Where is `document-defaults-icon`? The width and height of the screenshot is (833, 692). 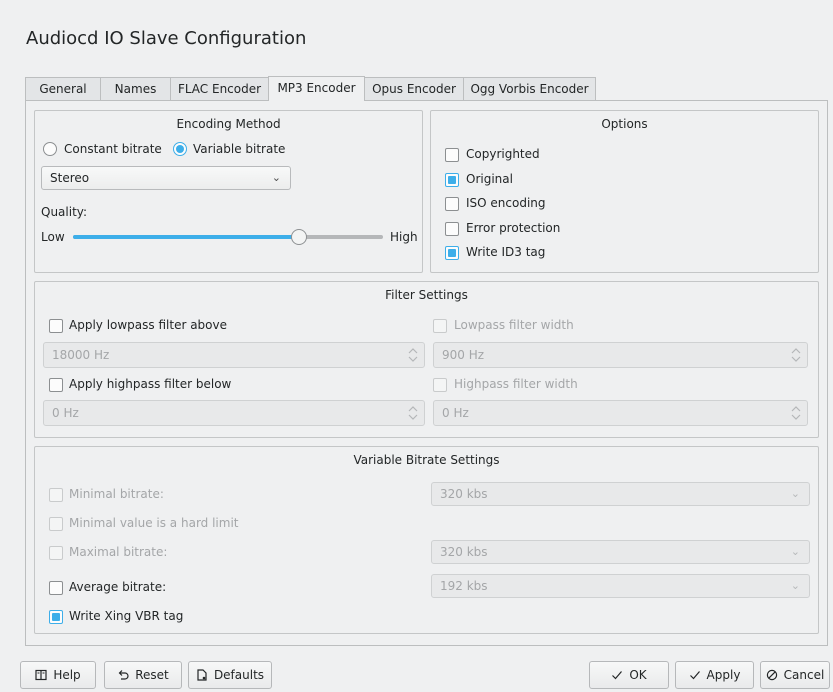 document-defaults-icon is located at coordinates (202, 675).